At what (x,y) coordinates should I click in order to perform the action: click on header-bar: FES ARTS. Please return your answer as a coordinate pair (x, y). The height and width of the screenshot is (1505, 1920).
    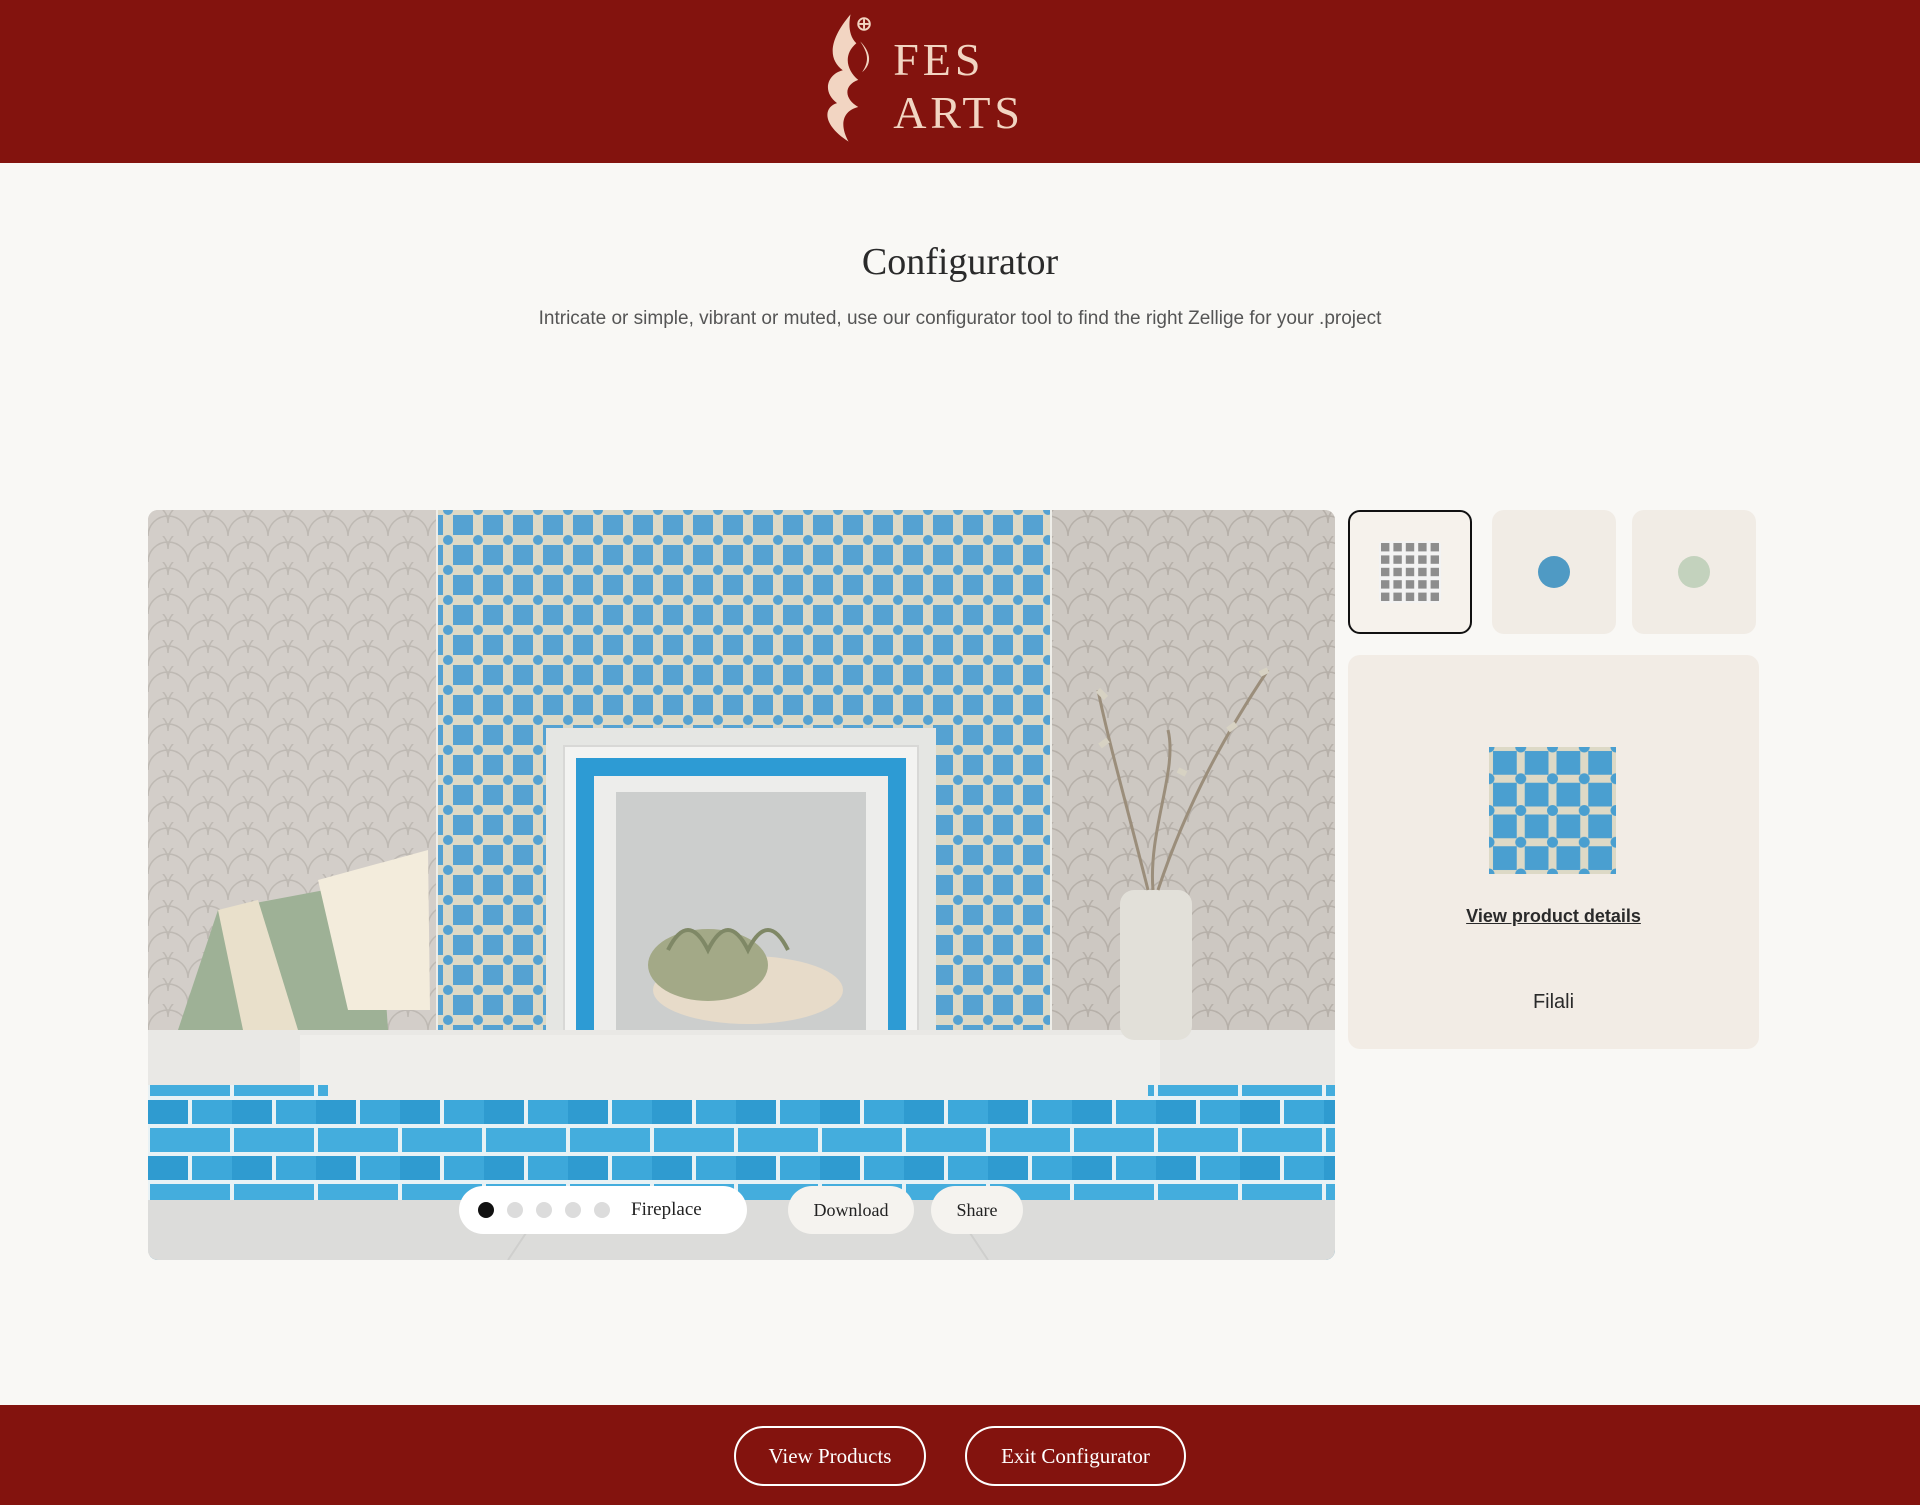
    Looking at the image, I should click on (960, 81).